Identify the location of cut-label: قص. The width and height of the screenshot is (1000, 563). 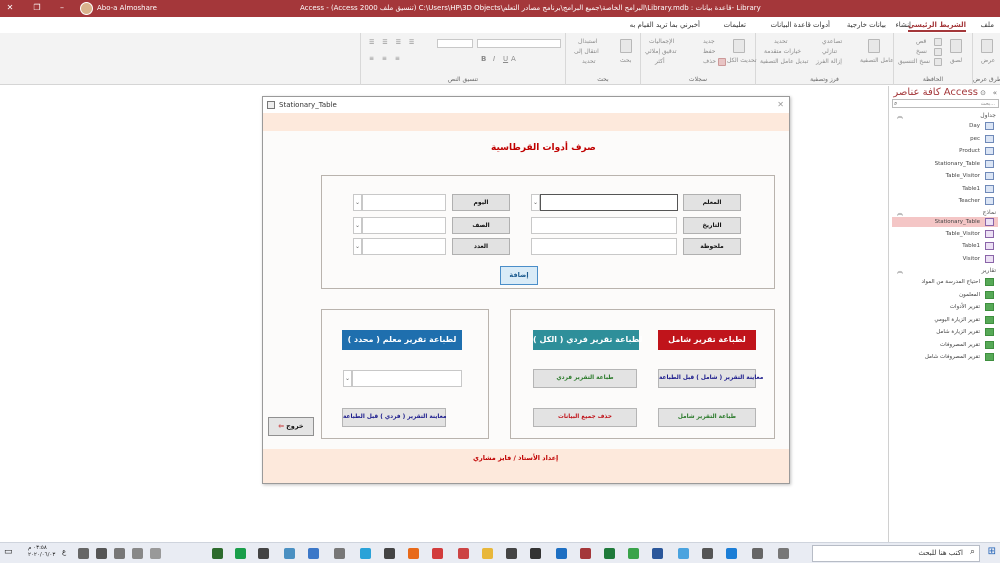
(921, 41).